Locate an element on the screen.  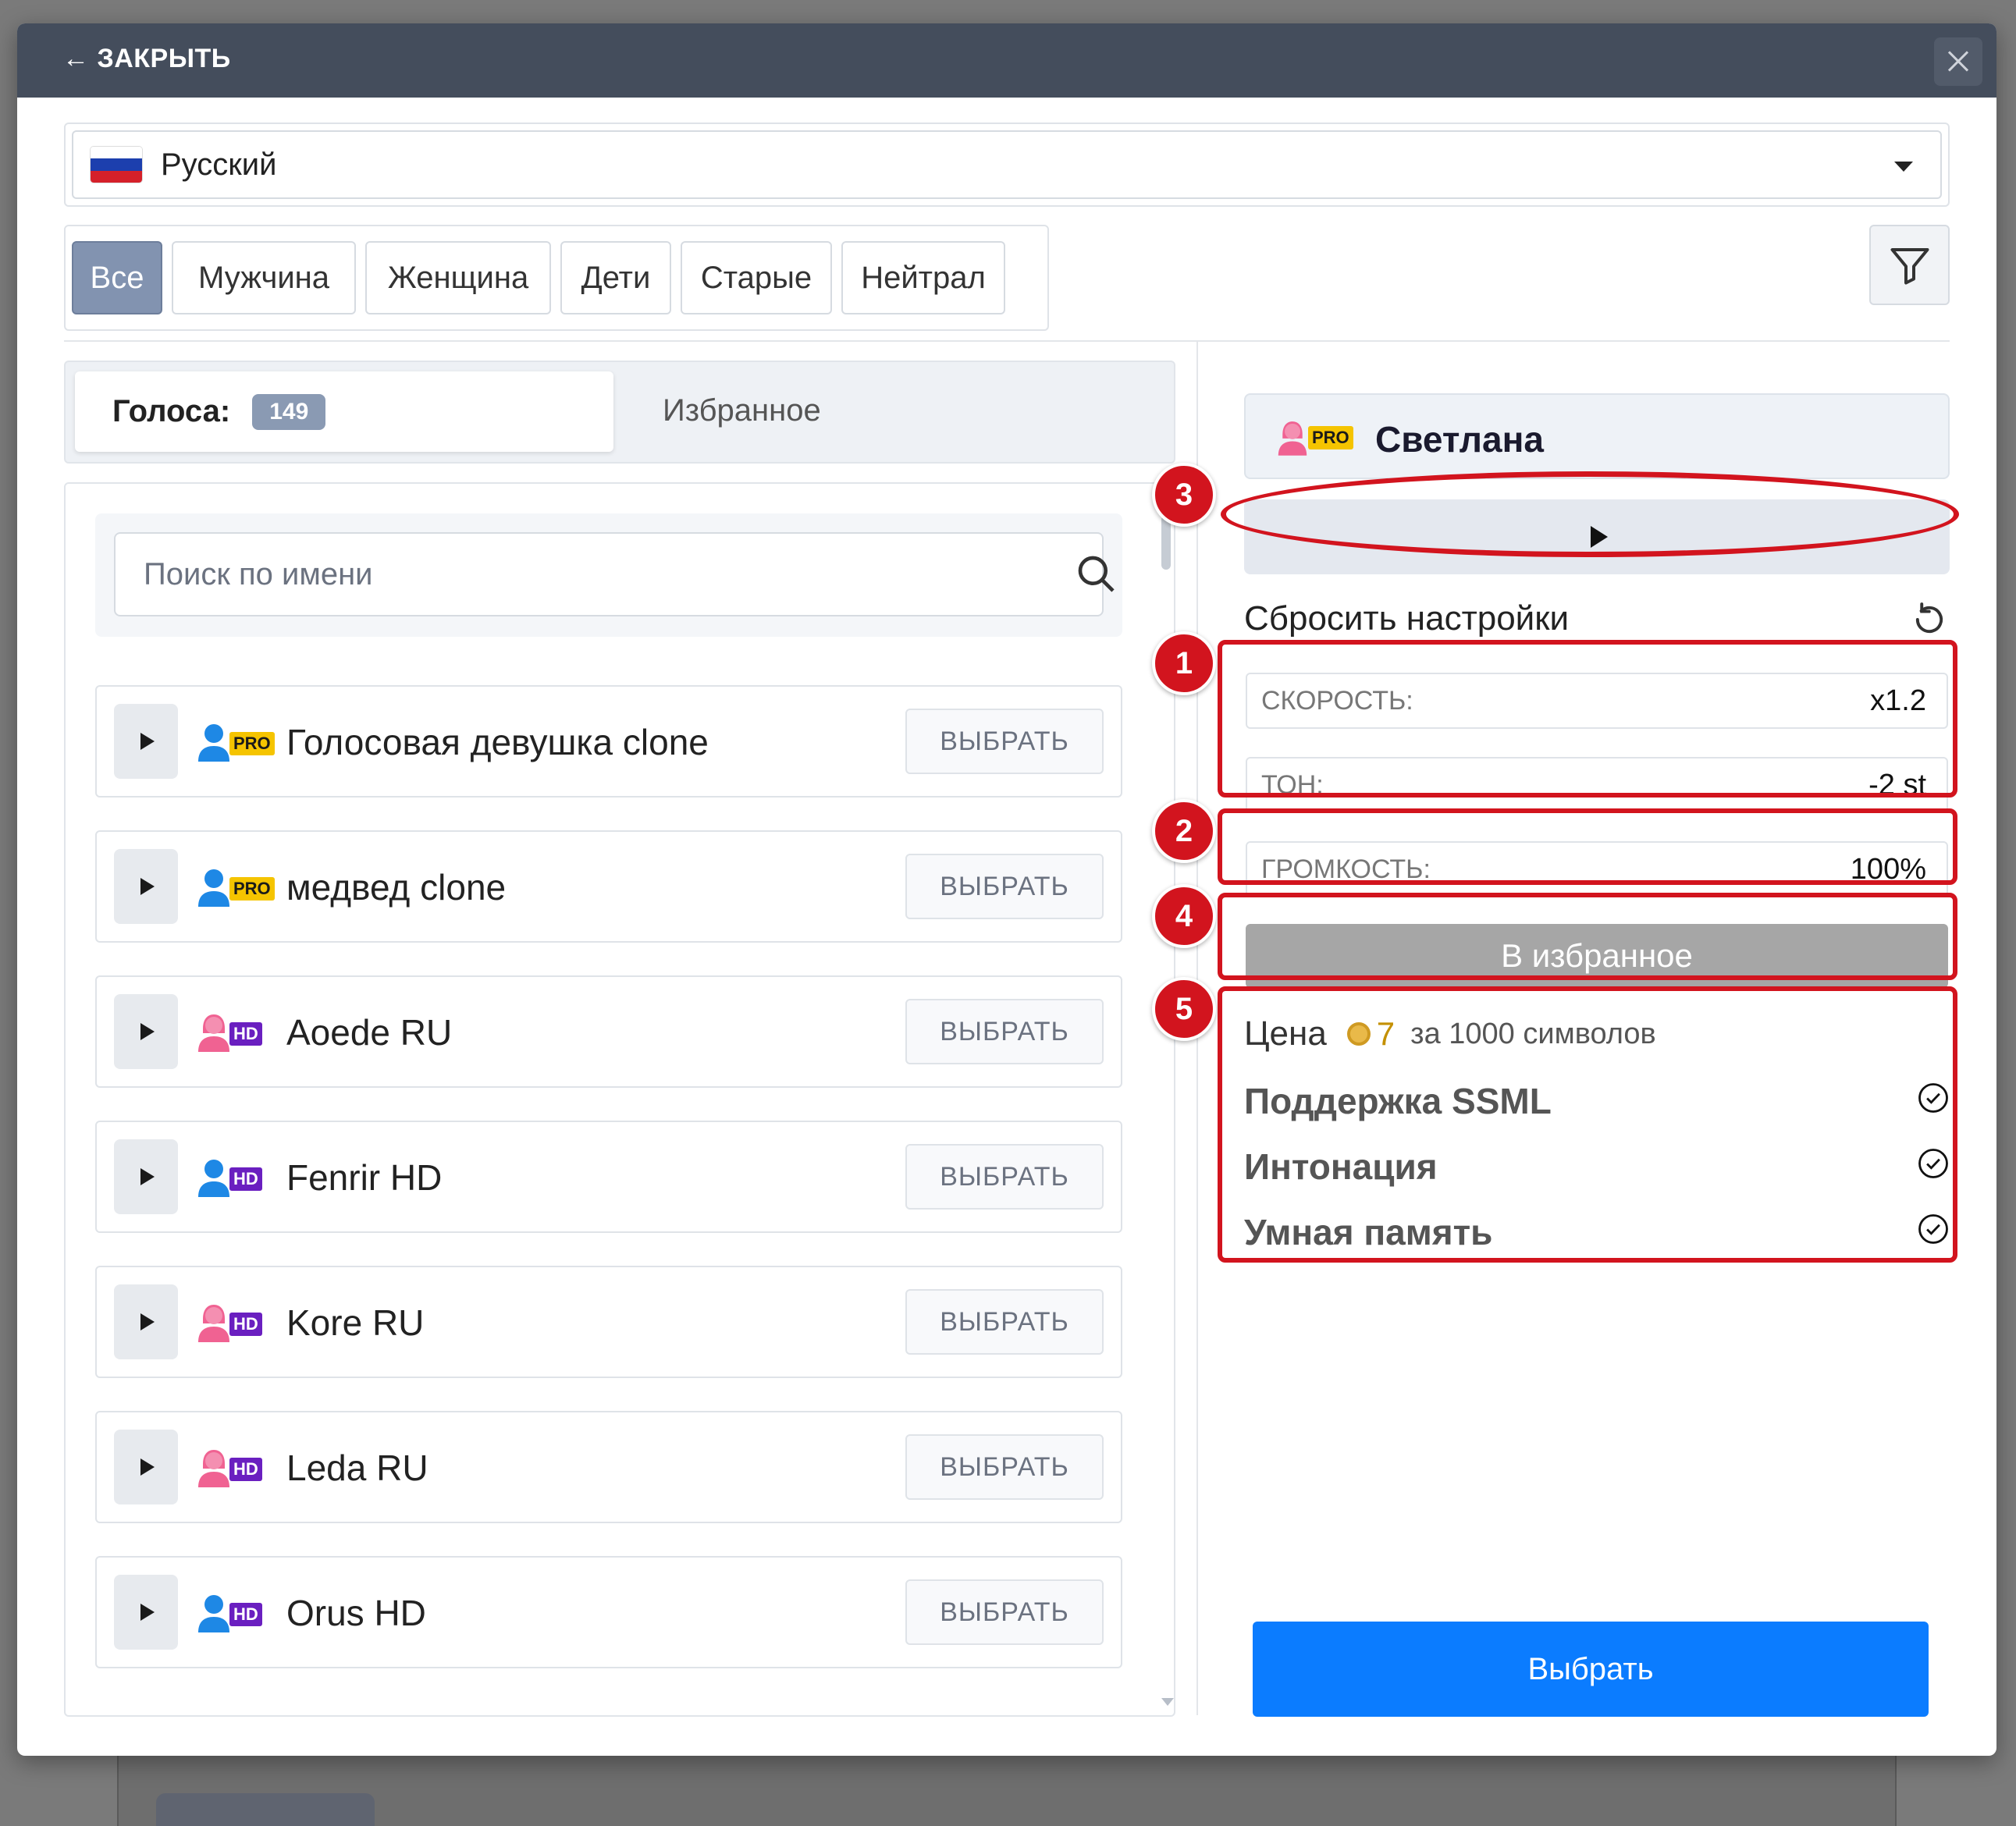
speed-value: x1.2 is located at coordinates (1898, 700).